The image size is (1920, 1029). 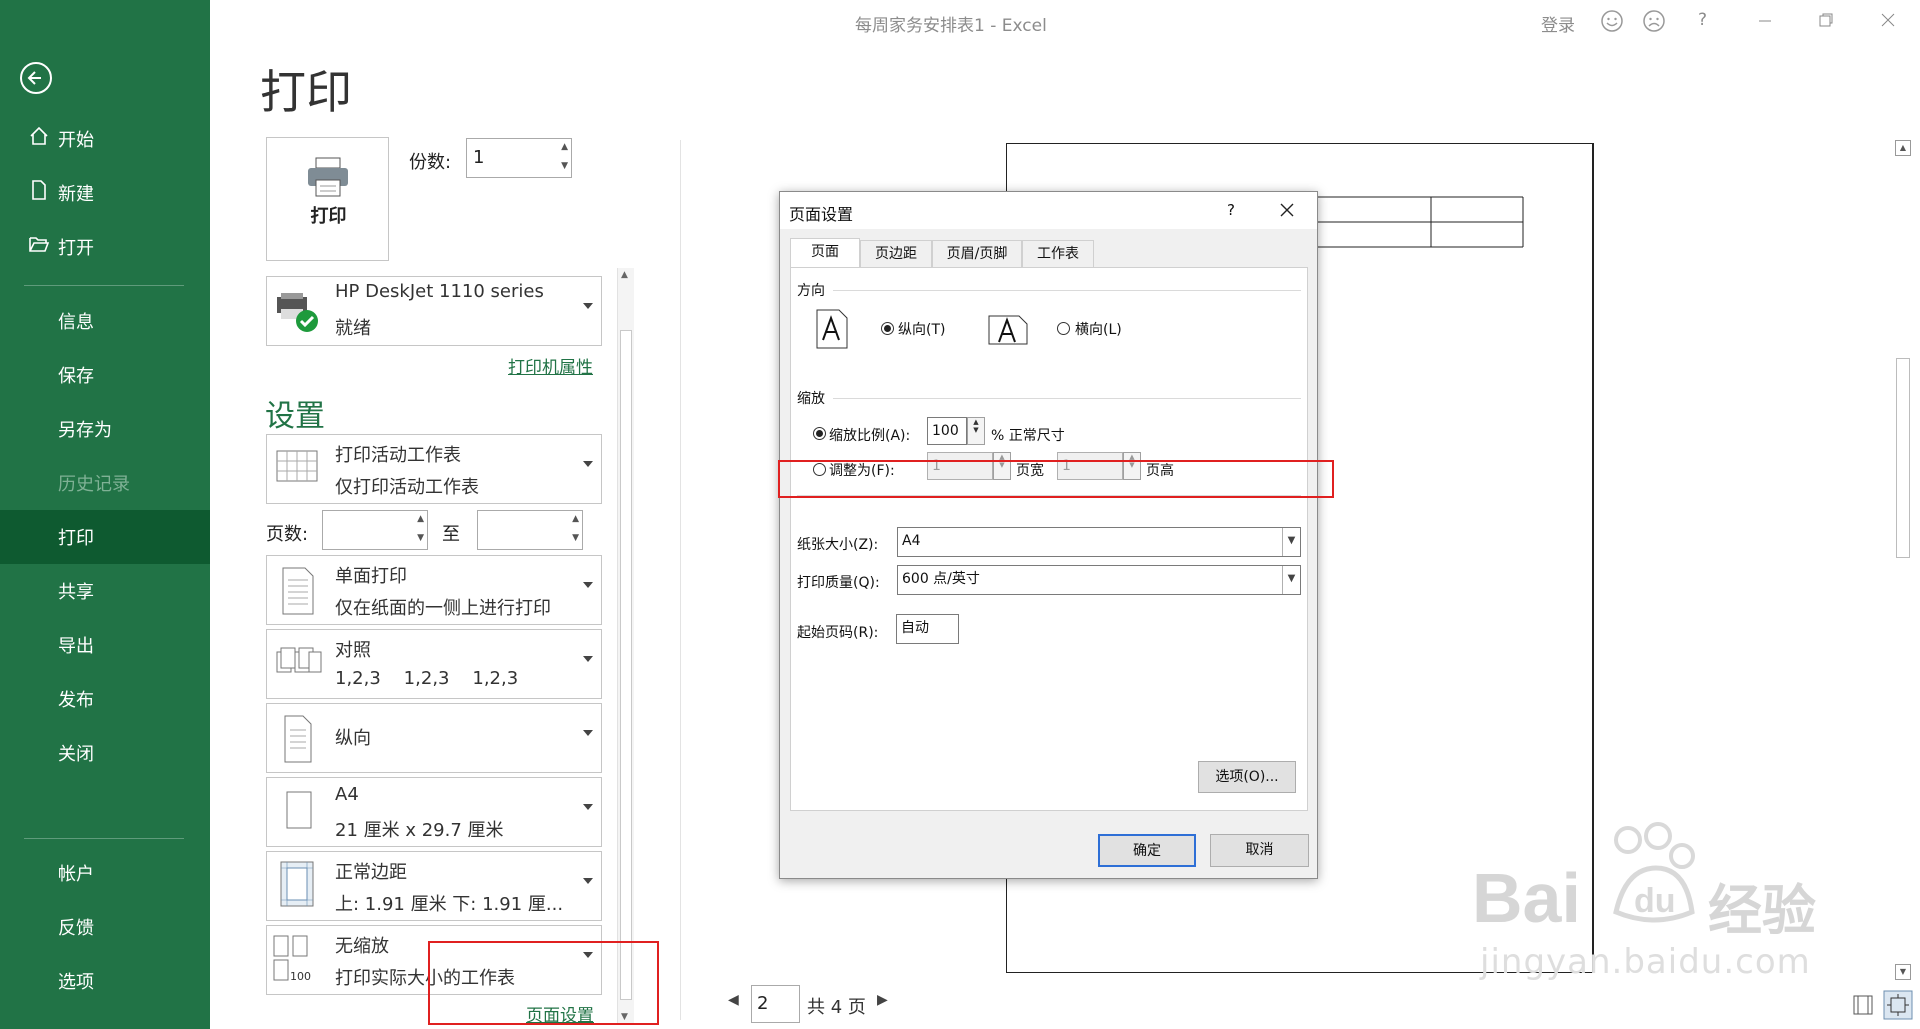 I want to click on restore-icon, so click(x=1826, y=20).